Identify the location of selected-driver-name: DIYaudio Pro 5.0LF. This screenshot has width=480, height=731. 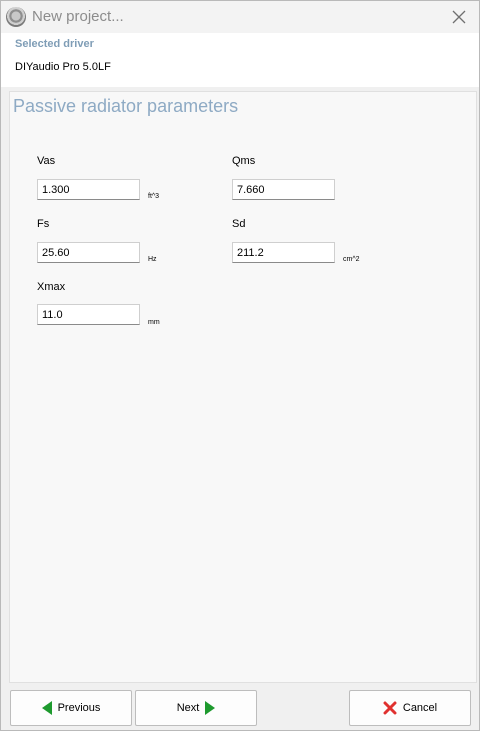
(63, 67).